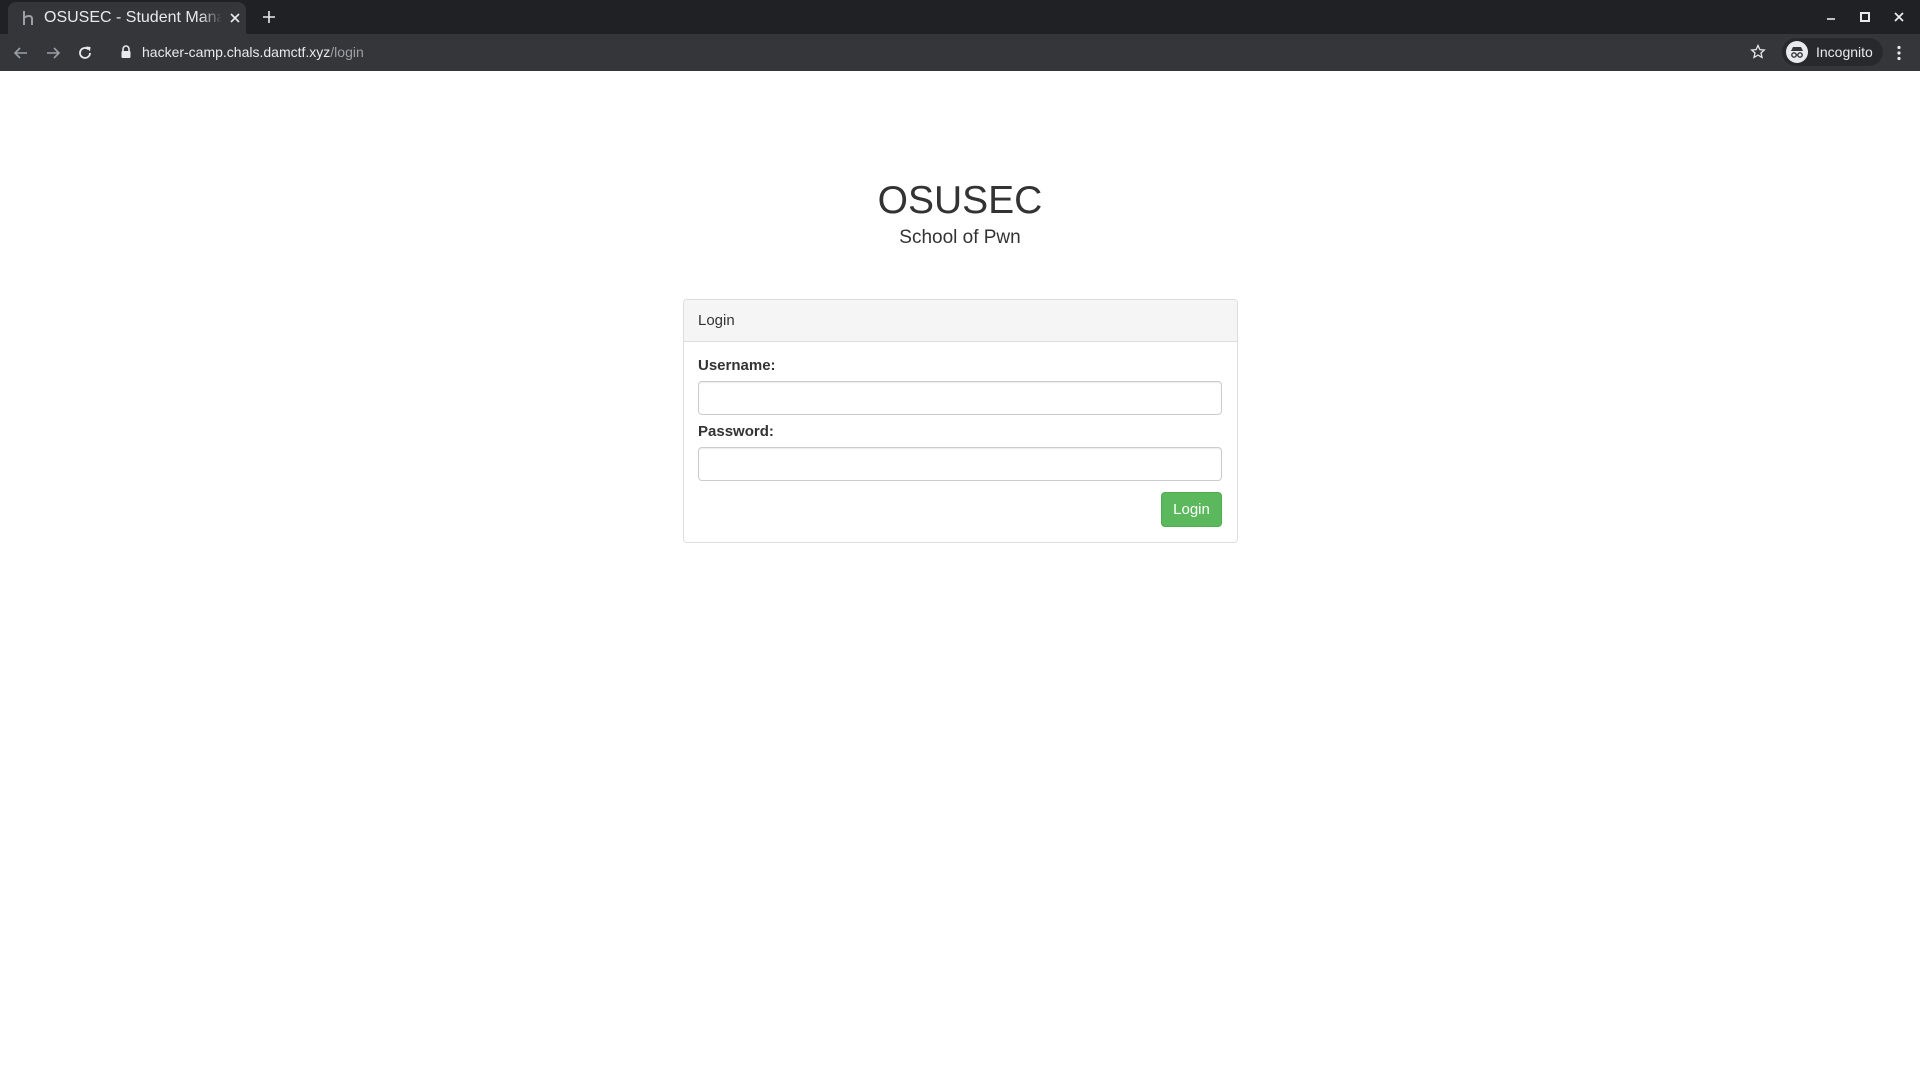  I want to click on url-path: /login, so click(347, 52).